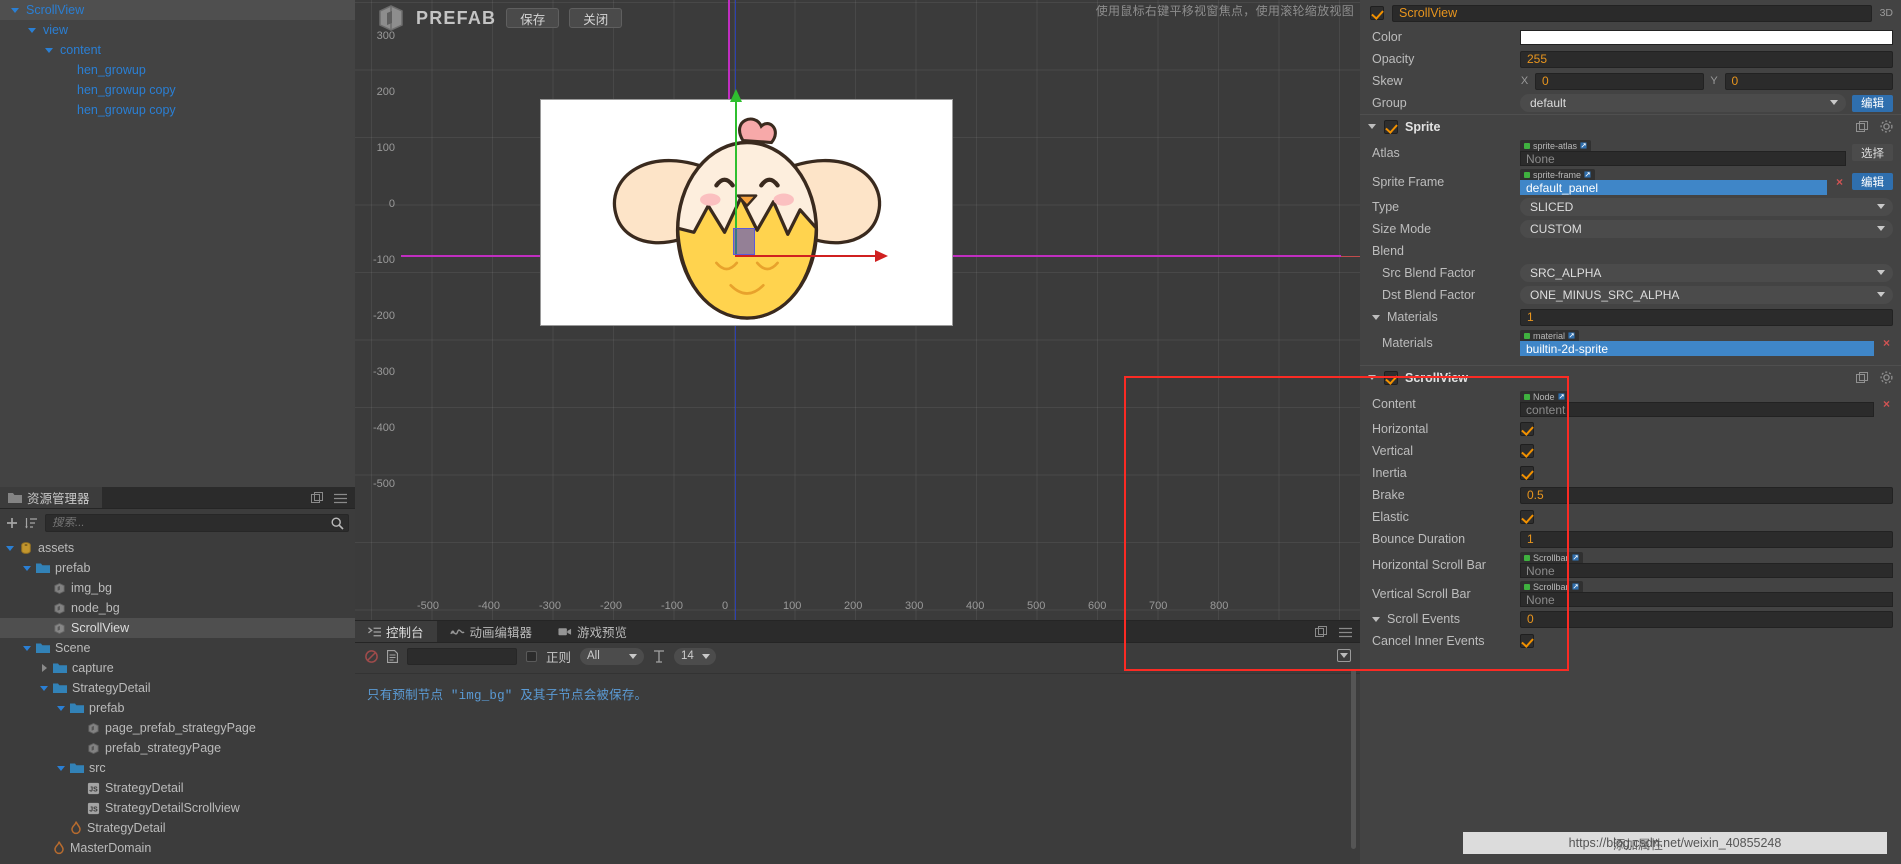  What do you see at coordinates (1391, 377) in the screenshot?
I see `scrollview-enabled-checkbox` at bounding box center [1391, 377].